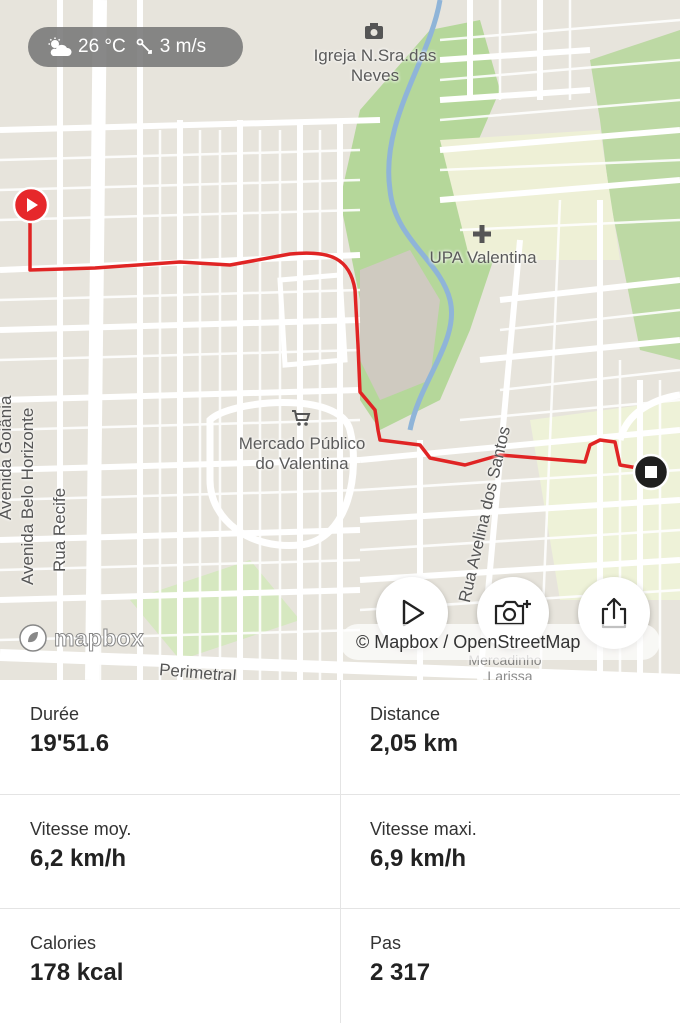 Image resolution: width=680 pixels, height=1024 pixels. Describe the element at coordinates (144, 46) in the screenshot. I see `wind-icon` at that location.